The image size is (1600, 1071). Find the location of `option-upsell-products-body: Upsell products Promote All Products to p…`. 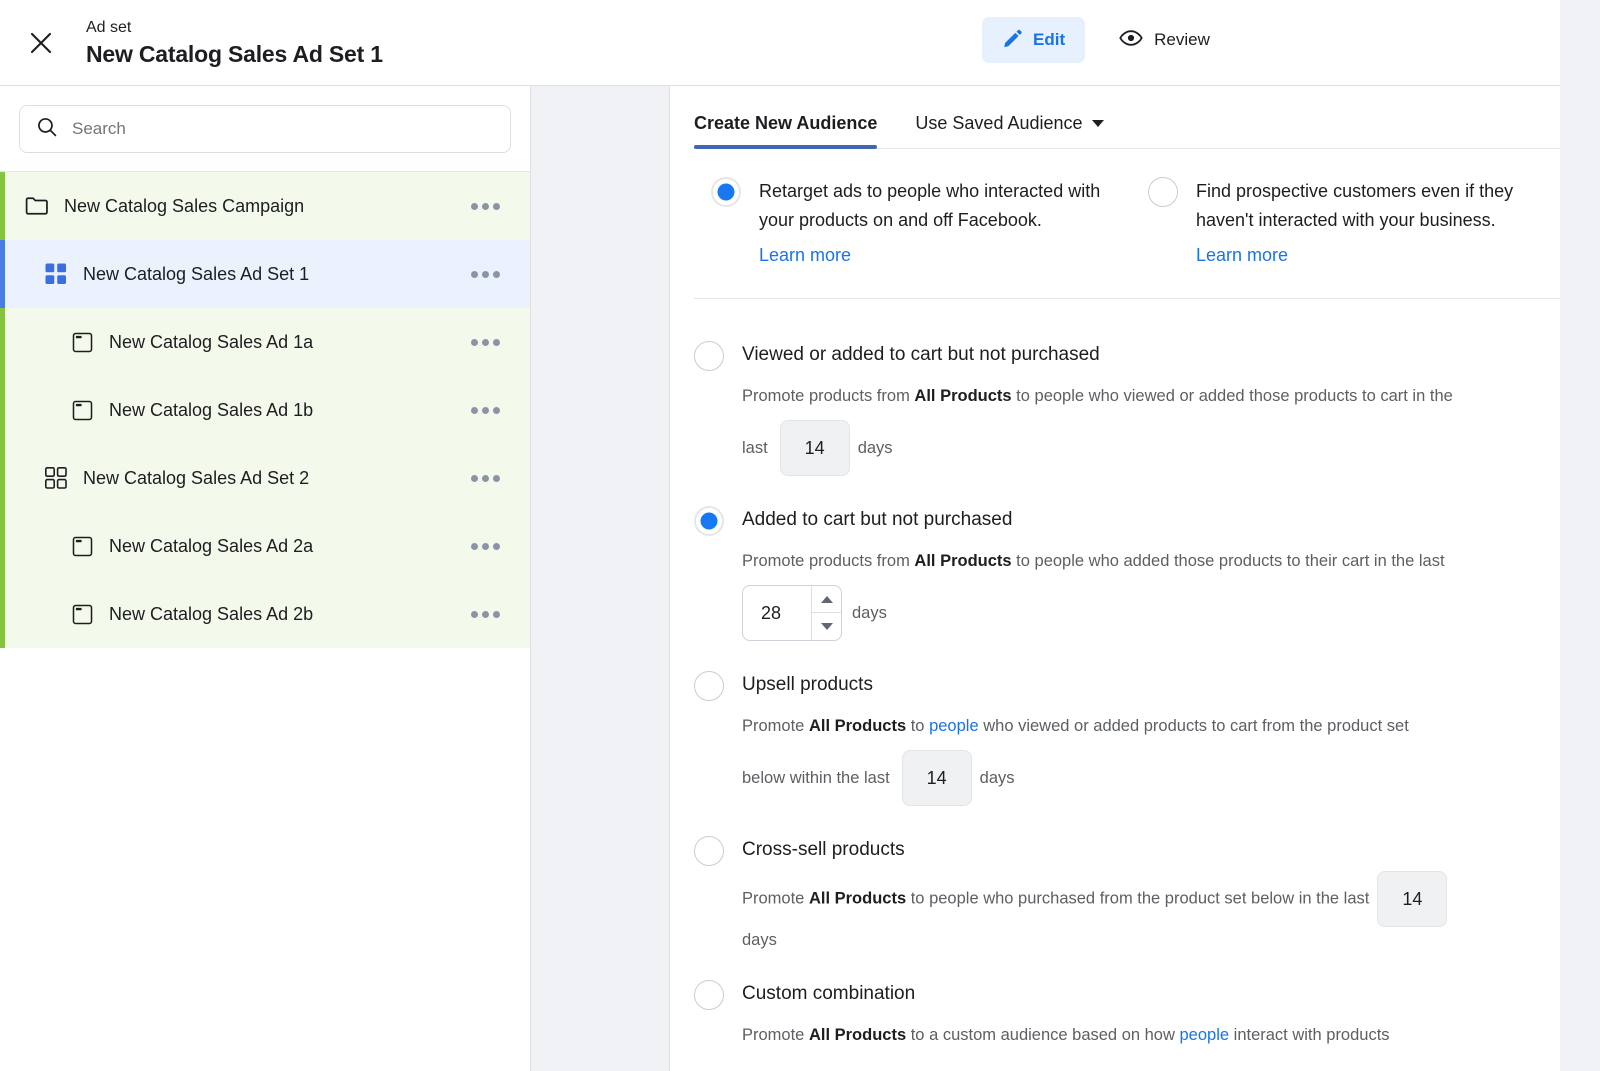

option-upsell-products-body: Upsell products Promote All Products to p… is located at coordinates (1155, 738).